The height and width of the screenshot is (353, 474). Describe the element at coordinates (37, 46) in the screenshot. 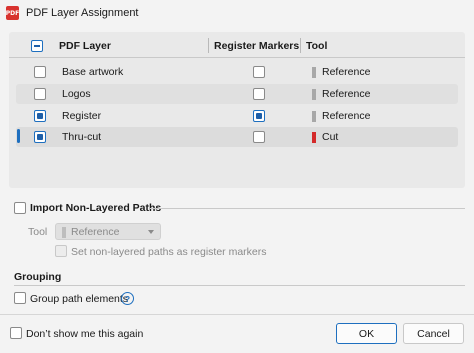

I see `select-all-checkbox` at that location.